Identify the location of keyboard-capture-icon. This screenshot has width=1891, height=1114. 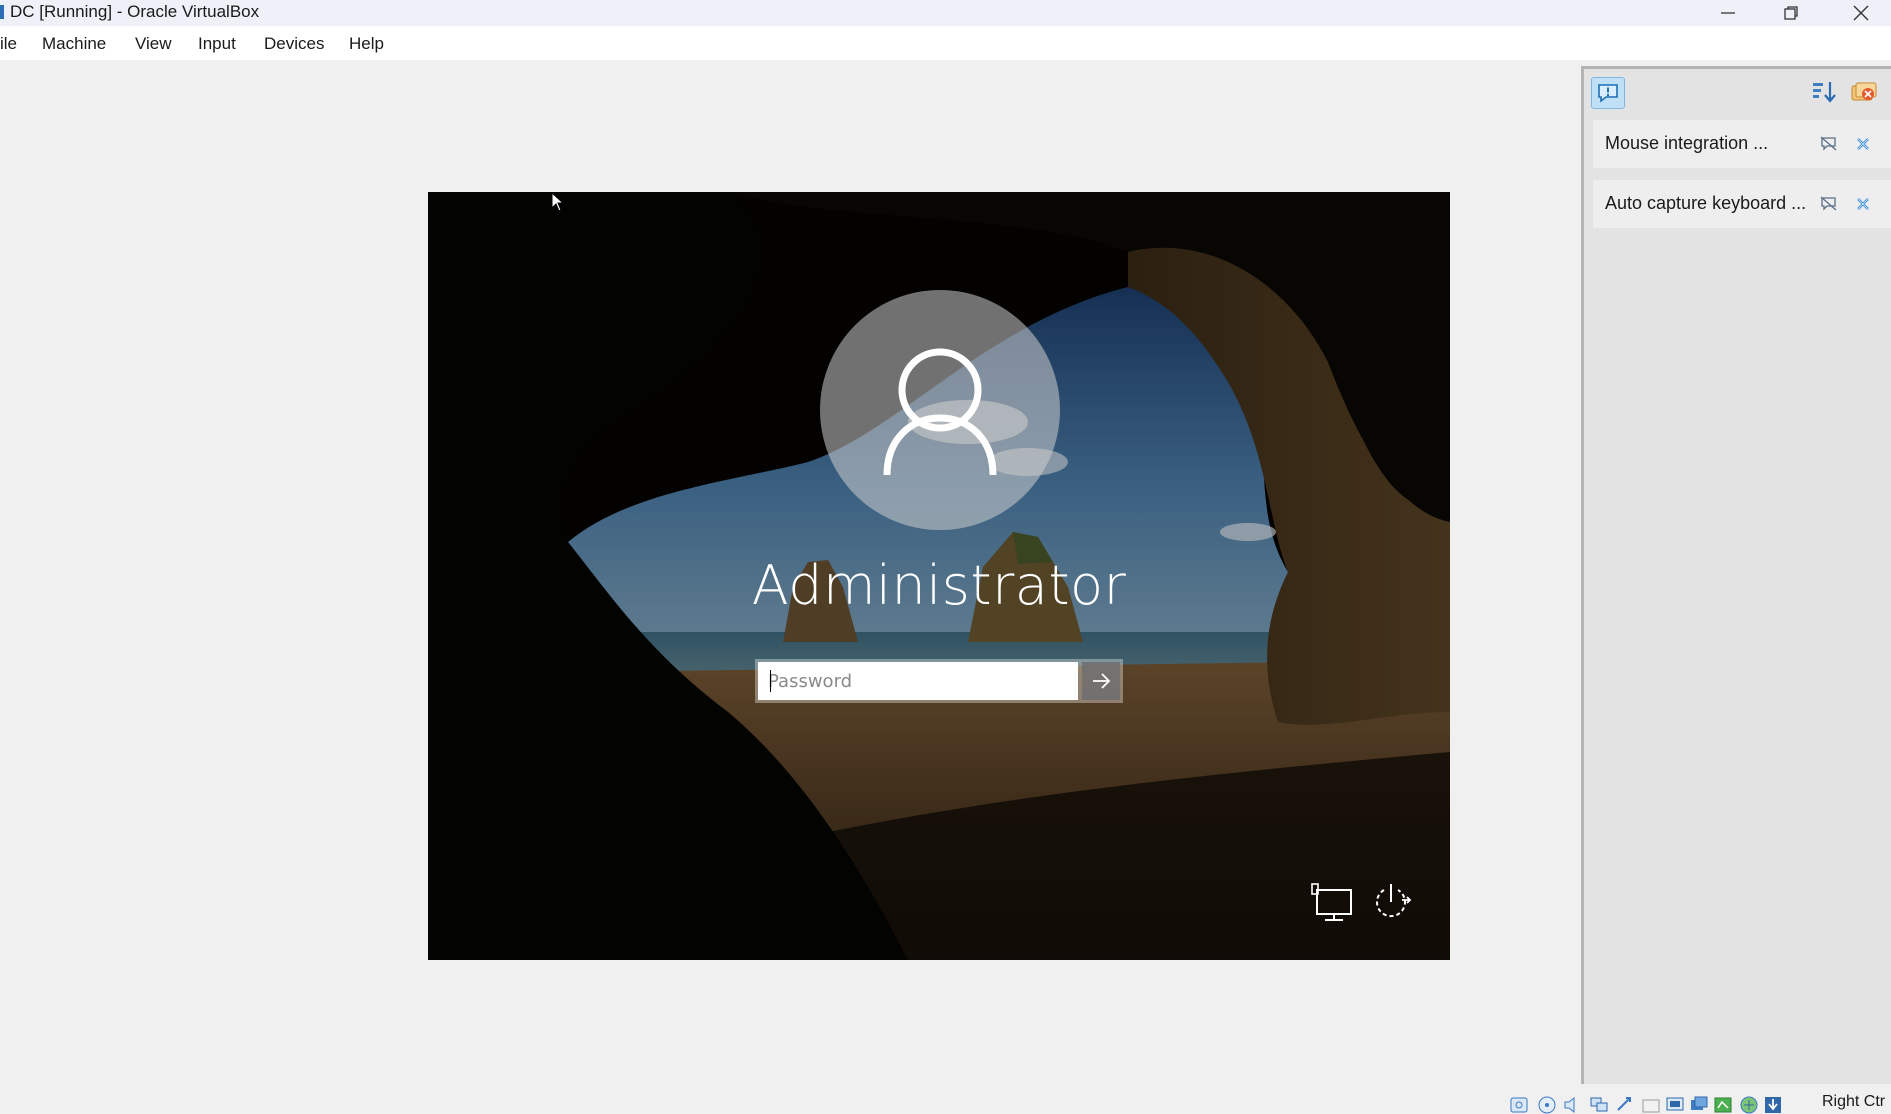
(1773, 1104).